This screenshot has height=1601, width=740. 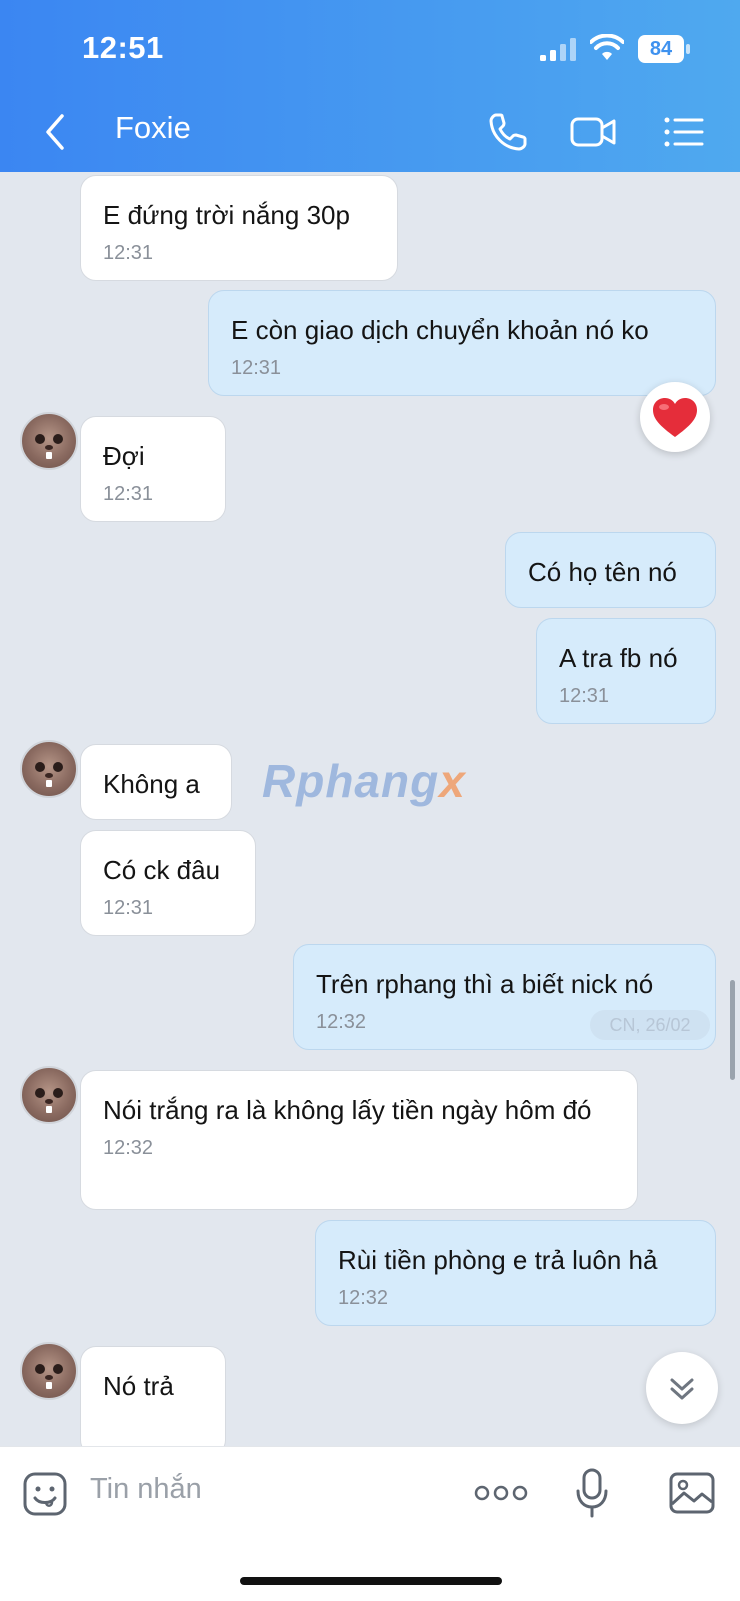 I want to click on scroll-to-bottom-button, so click(x=682, y=1388).